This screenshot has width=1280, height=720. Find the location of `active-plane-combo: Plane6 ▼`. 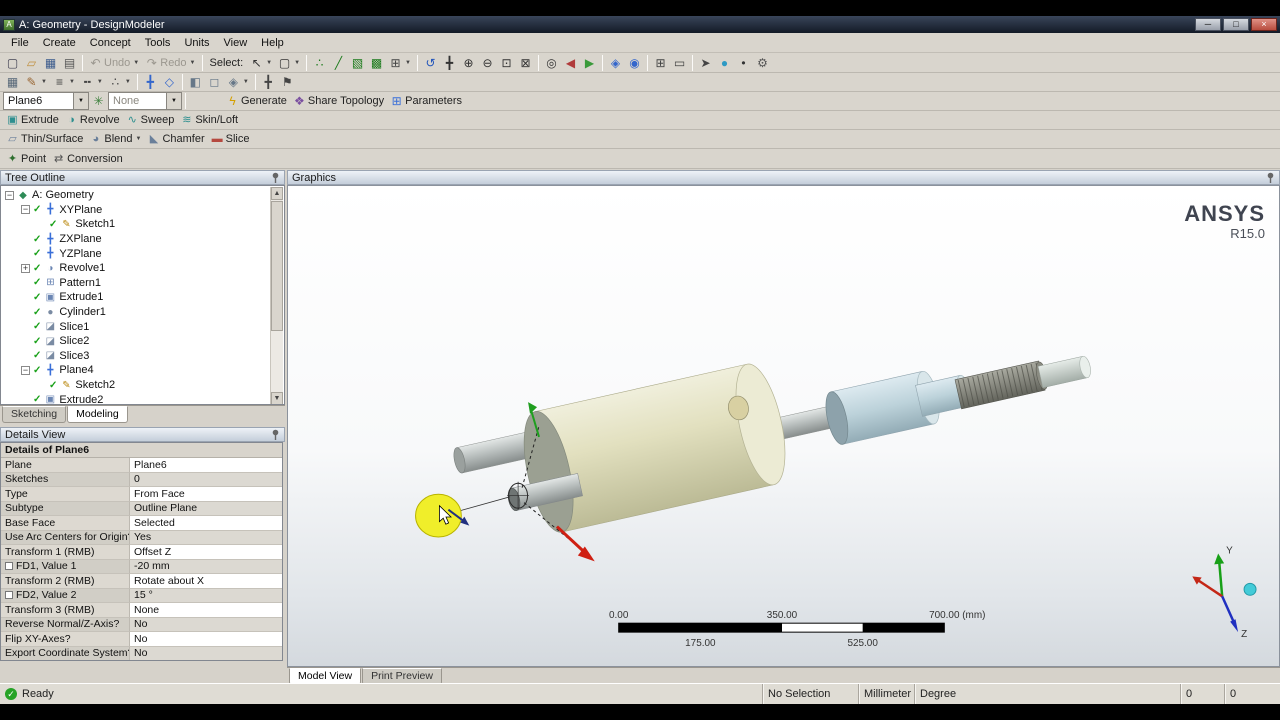

active-plane-combo: Plane6 ▼ is located at coordinates (46, 101).